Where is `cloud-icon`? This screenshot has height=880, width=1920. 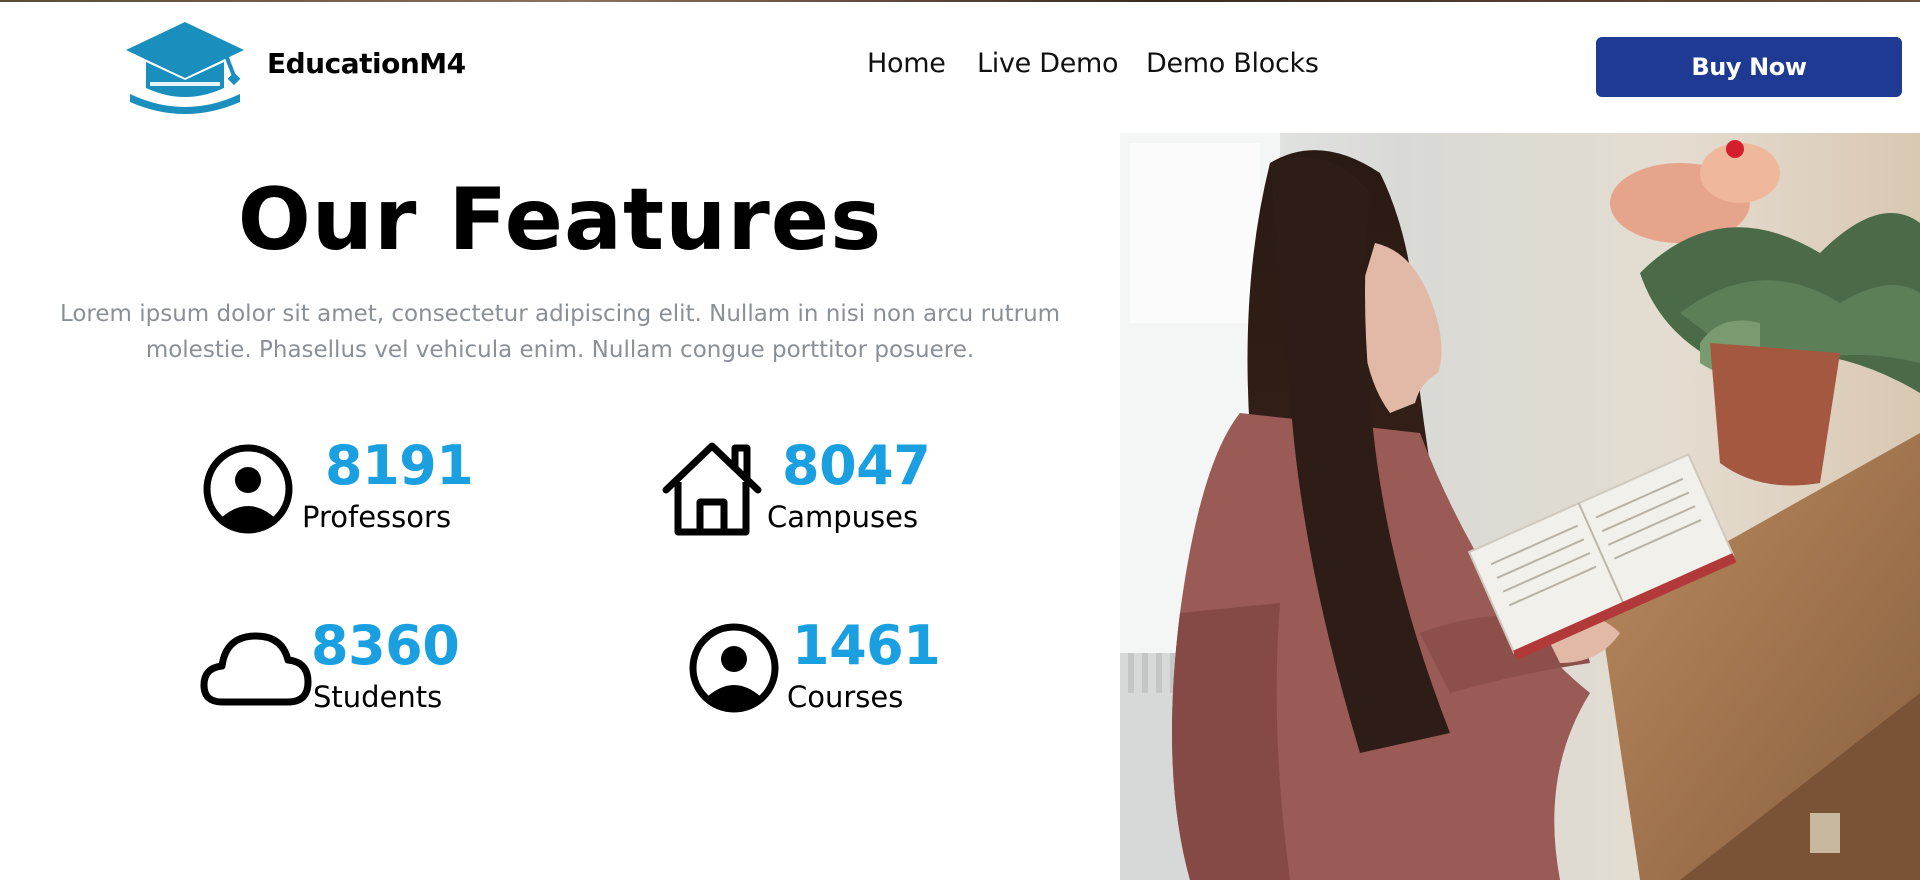 cloud-icon is located at coordinates (256, 669).